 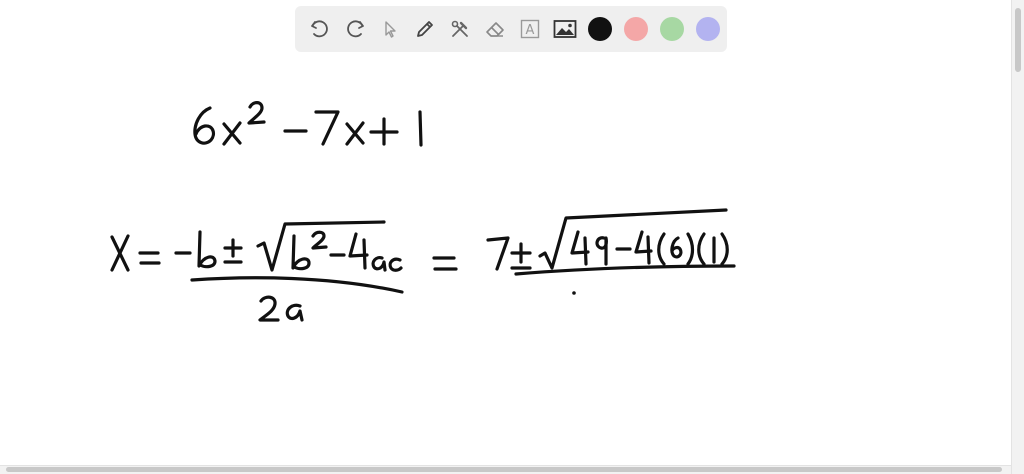 I want to click on horizontal-scrollbar-thumb, so click(x=504, y=469).